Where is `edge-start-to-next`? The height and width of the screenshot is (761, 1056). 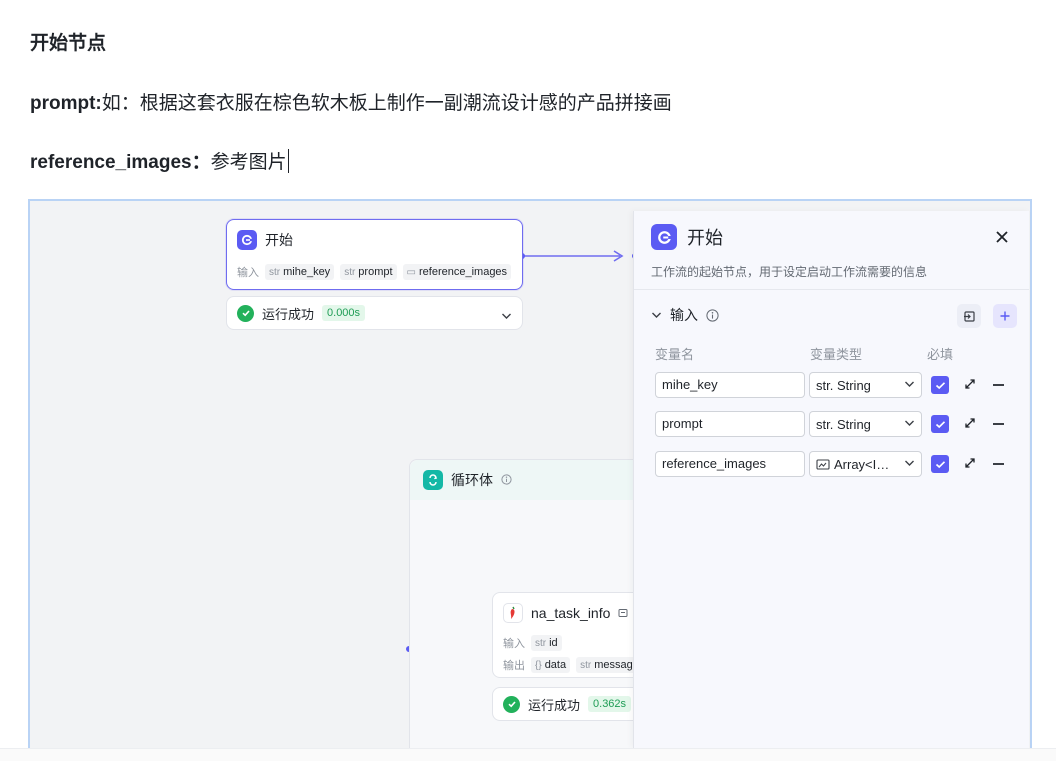 edge-start-to-next is located at coordinates (578, 256).